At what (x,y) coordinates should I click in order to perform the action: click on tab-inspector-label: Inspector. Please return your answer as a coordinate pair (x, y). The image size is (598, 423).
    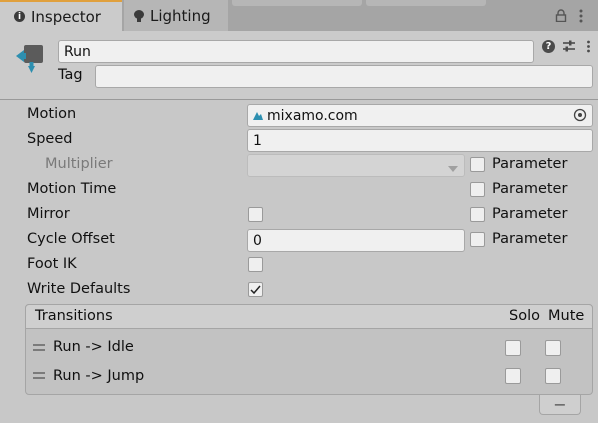
    Looking at the image, I should click on (66, 16).